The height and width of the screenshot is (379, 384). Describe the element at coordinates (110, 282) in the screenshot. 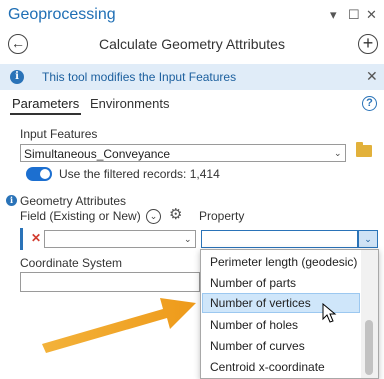

I see `coordinate-system-input` at that location.